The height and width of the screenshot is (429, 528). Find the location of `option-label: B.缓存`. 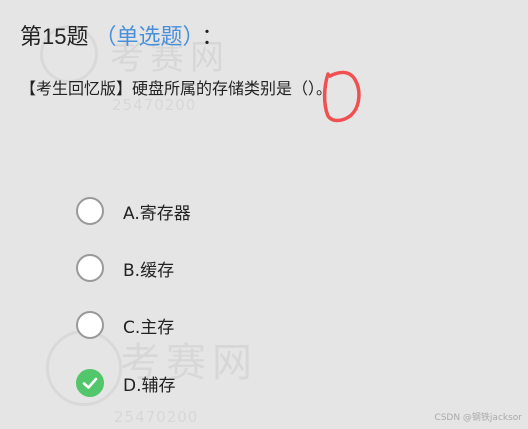

option-label: B.缓存 is located at coordinates (149, 270).